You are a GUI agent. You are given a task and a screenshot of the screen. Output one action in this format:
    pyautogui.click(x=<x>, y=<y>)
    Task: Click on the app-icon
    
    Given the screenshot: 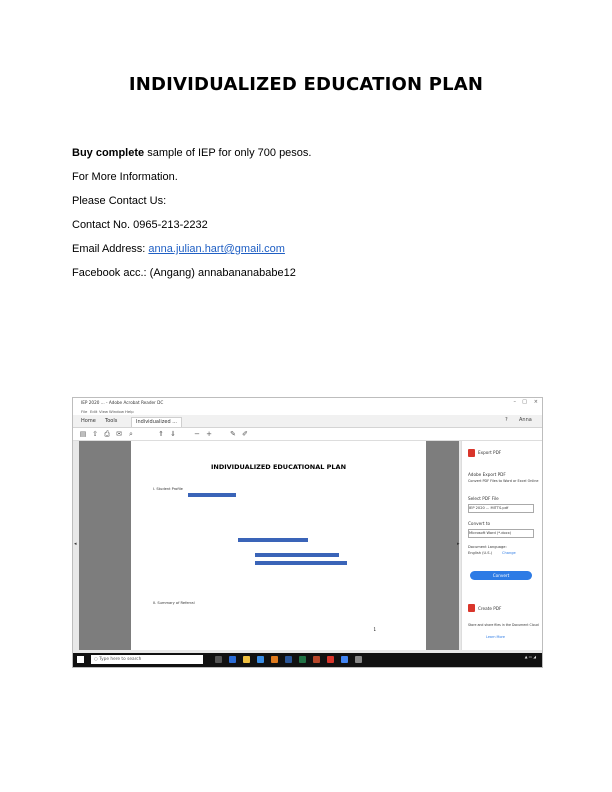 What is the action you would take?
    pyautogui.click(x=358, y=659)
    